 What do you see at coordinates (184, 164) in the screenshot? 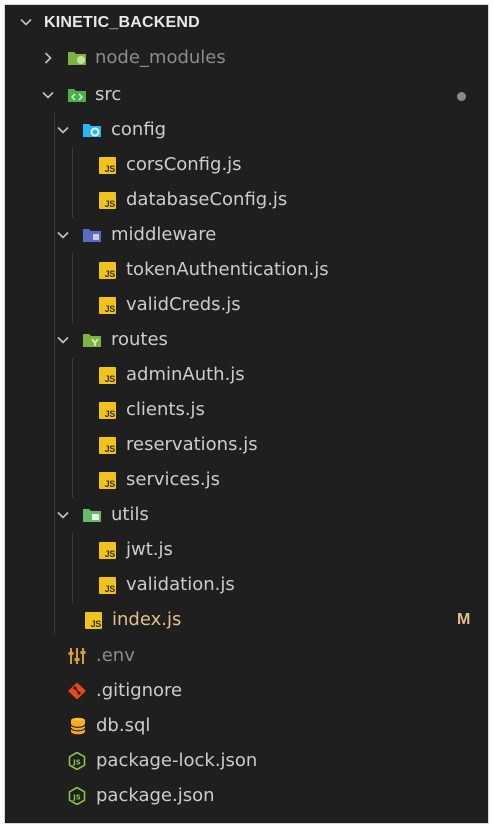
I see `tree-item-label: corsConfig.js` at bounding box center [184, 164].